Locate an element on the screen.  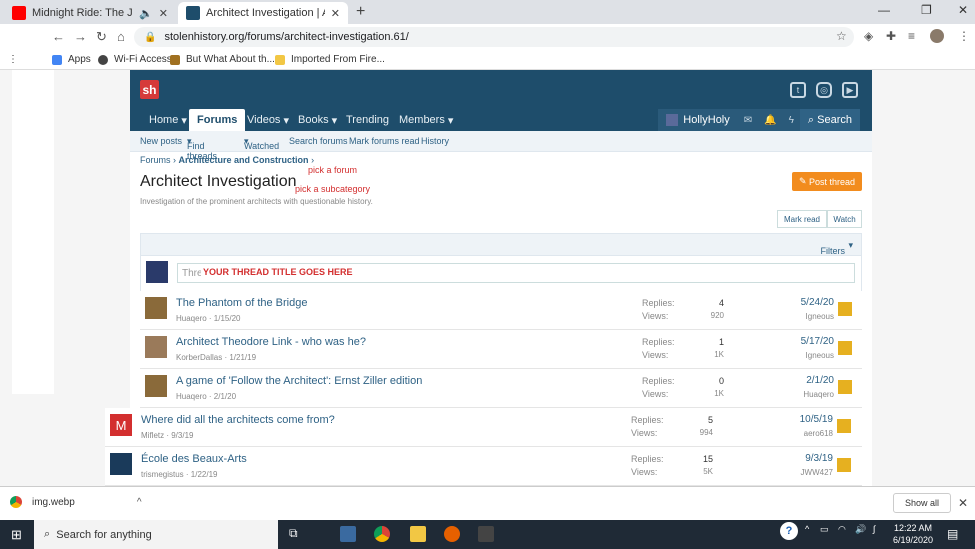
help-icon: ? is located at coordinates (789, 531).